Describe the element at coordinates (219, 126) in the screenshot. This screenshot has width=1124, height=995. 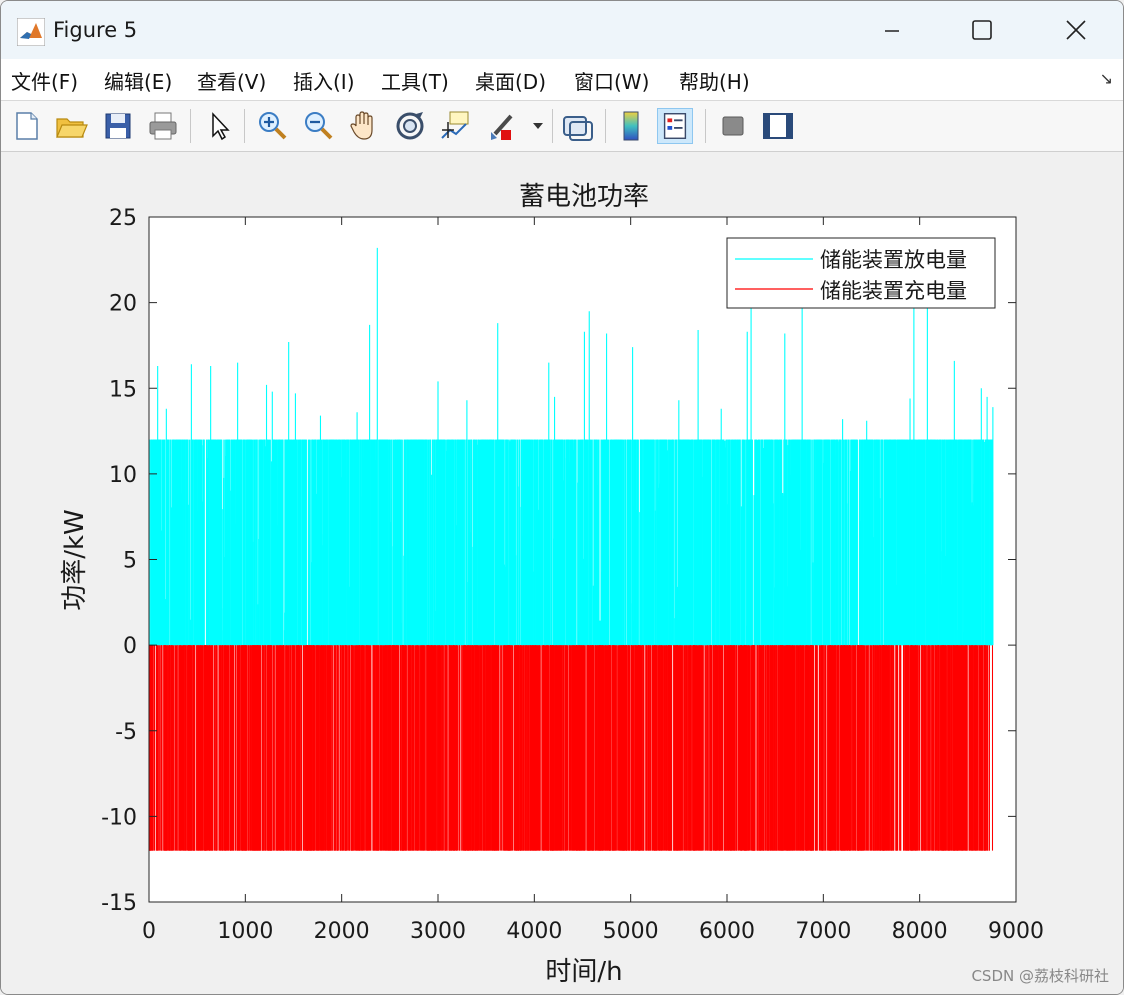
I see `pointer-icon` at that location.